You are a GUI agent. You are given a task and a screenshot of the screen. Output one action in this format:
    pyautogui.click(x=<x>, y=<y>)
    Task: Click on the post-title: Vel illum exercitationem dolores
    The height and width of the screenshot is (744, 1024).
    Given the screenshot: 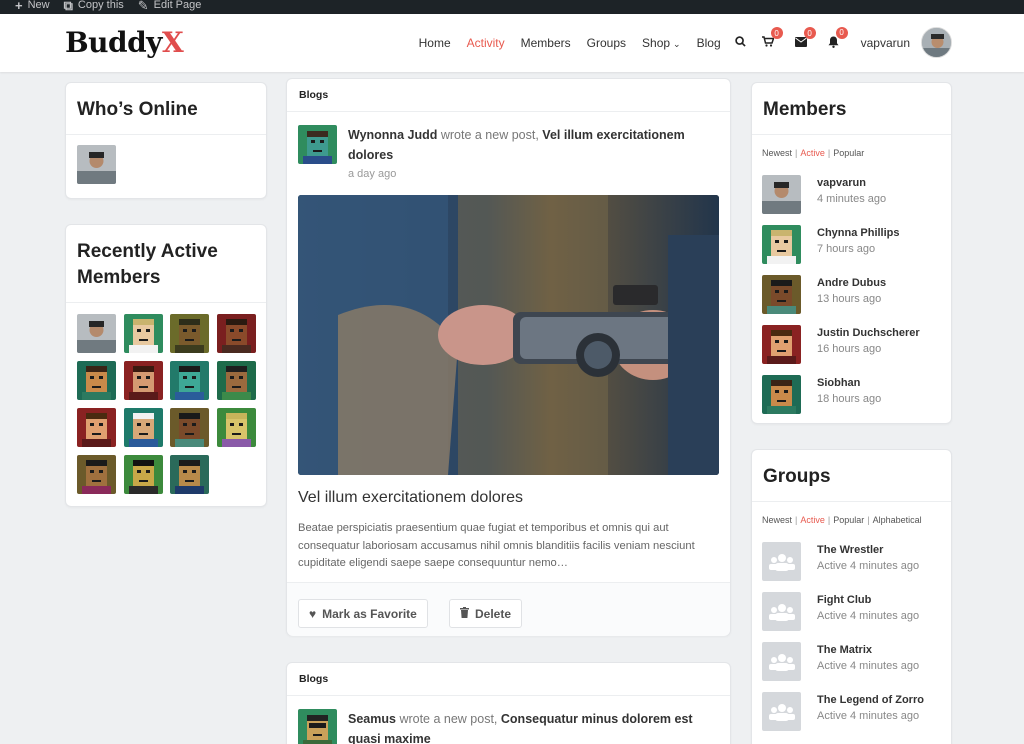 What is the action you would take?
    pyautogui.click(x=410, y=498)
    